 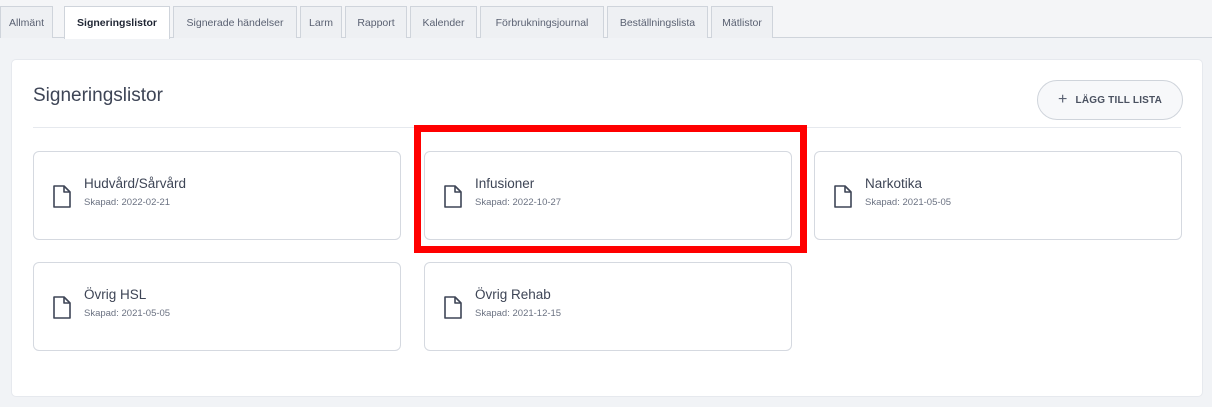 I want to click on add-list-button-label: LÄGG TILL LISTA, so click(x=1119, y=100).